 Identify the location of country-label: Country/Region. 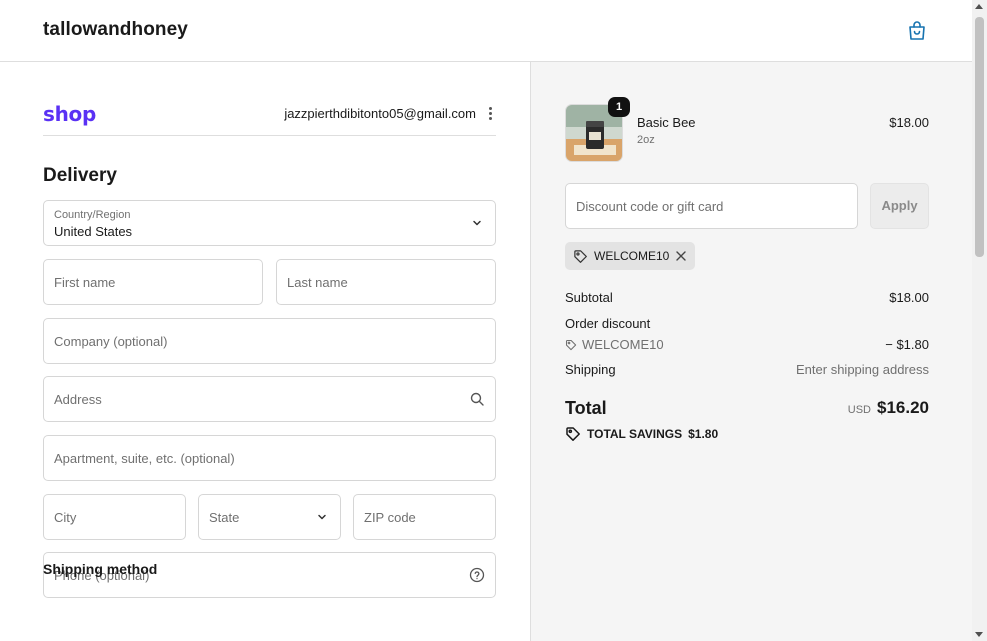
(92, 215).